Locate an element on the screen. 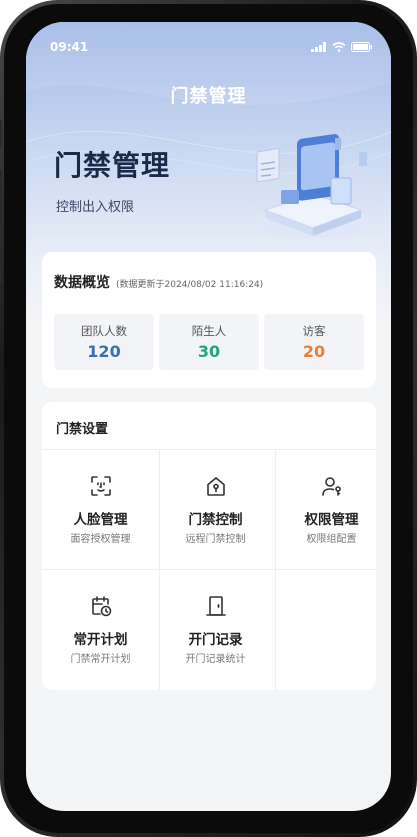 Image resolution: width=417 pixels, height=837 pixels. stat-visitors: 访客 20 is located at coordinates (314, 342).